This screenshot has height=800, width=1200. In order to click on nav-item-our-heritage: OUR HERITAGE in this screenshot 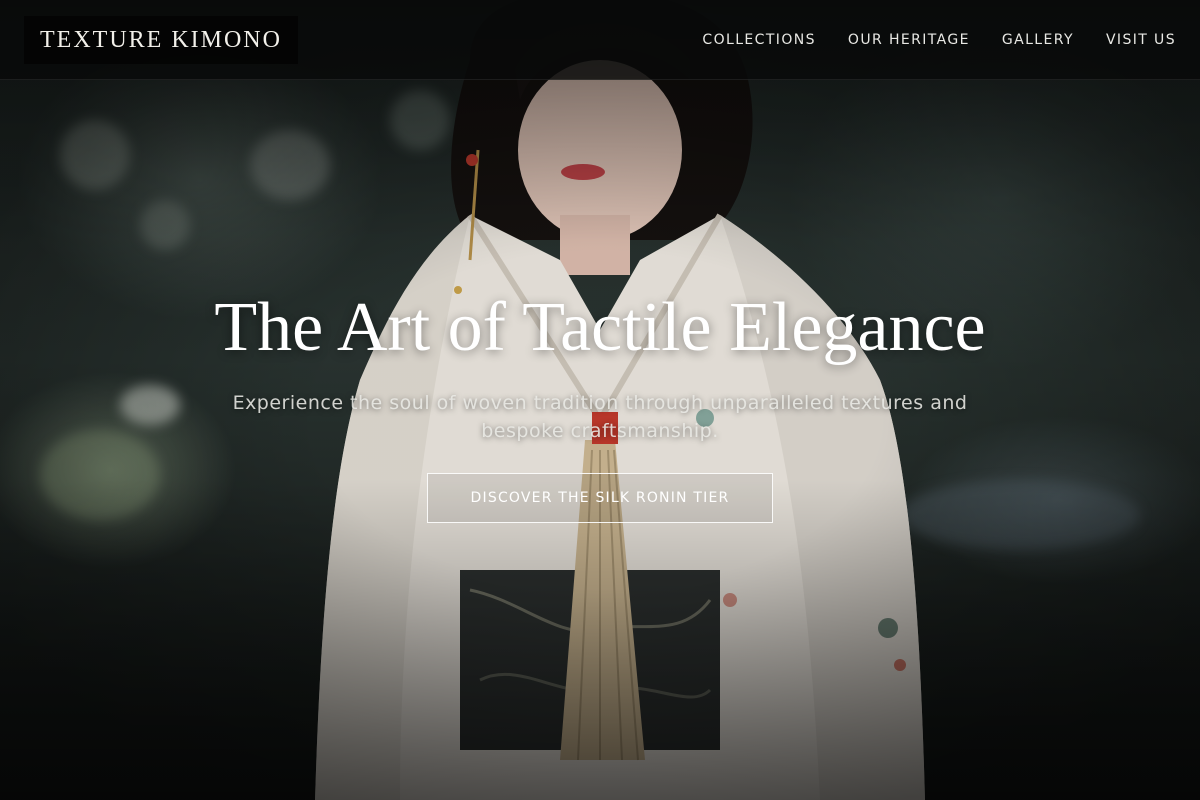, I will do `click(909, 40)`.